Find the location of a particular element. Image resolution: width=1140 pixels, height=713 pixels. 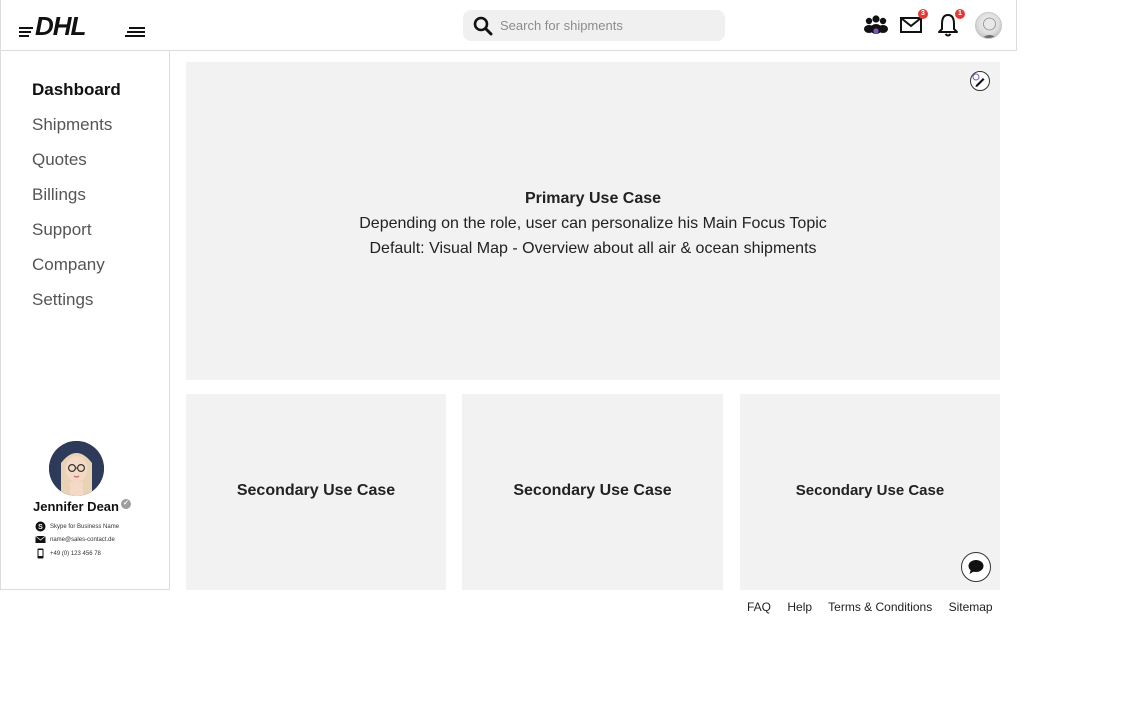

primary-title: Primary Use Case is located at coordinates (593, 198).